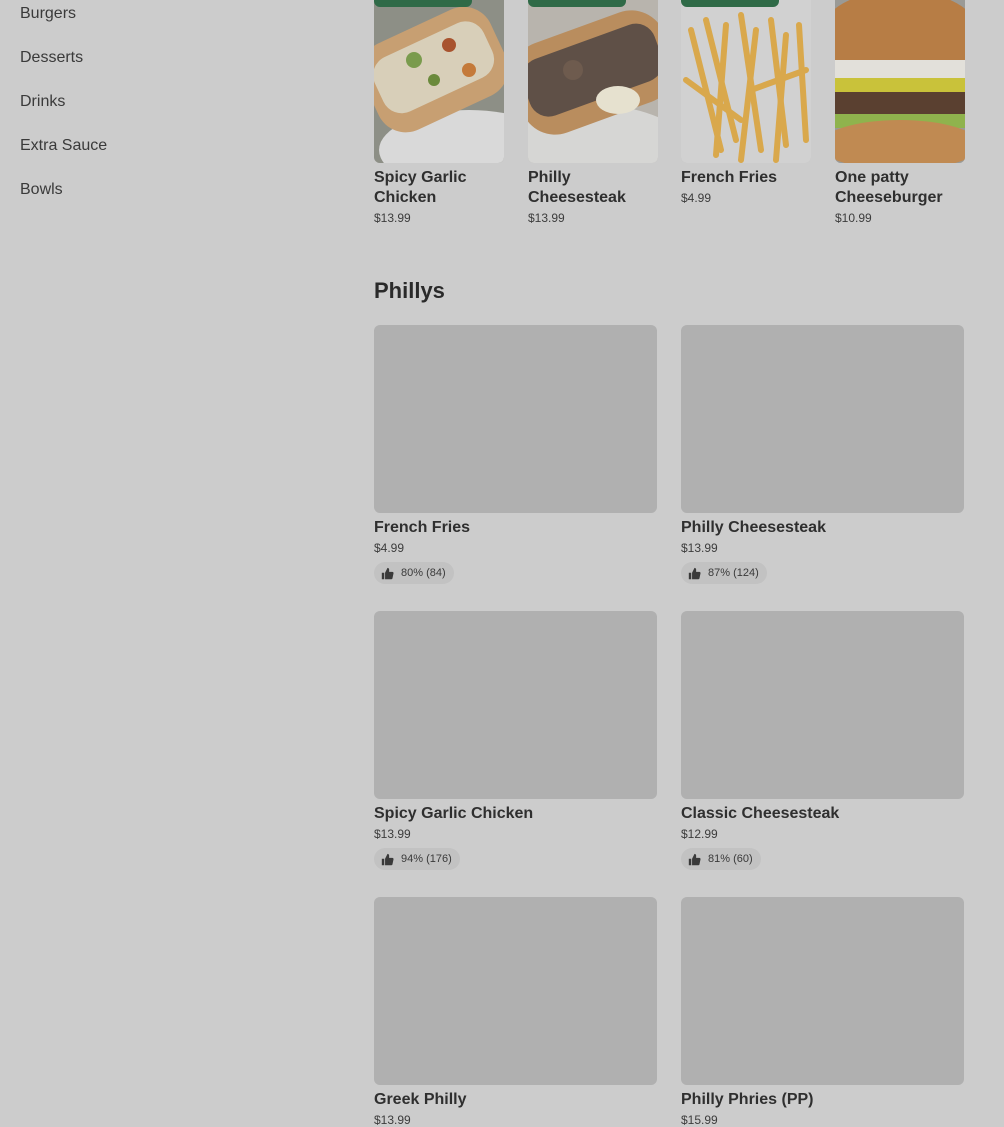 The width and height of the screenshot is (1004, 1127). Describe the element at coordinates (699, 834) in the screenshot. I see `menu-card-price: $12.99` at that location.